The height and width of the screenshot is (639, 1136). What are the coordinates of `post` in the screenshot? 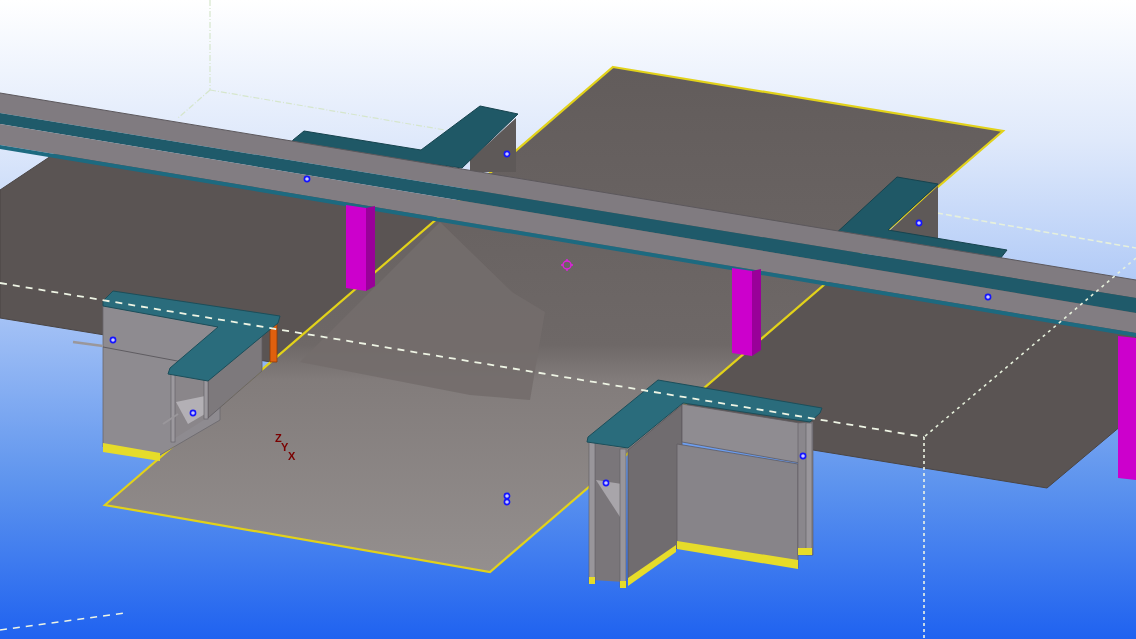 It's located at (273, 342).